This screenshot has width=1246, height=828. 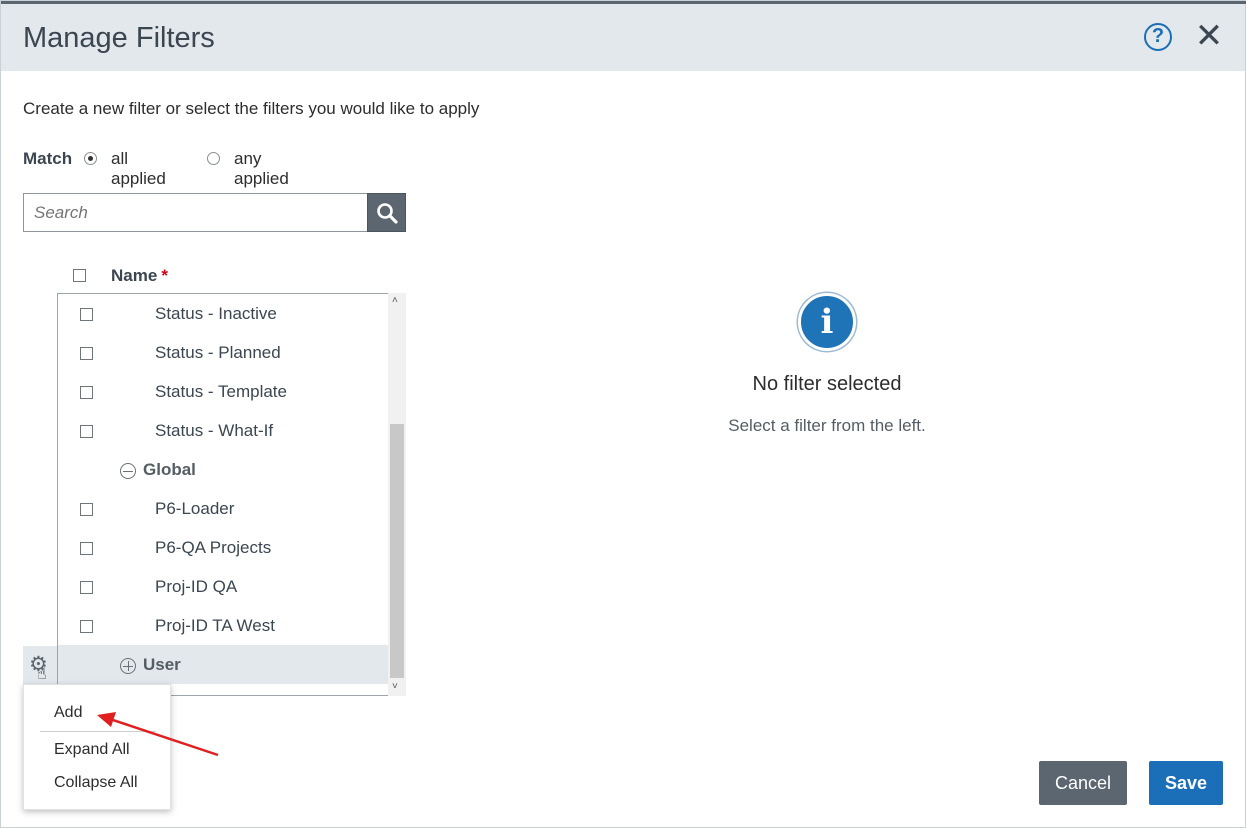 What do you see at coordinates (827, 322) in the screenshot?
I see `info-icon: i` at bounding box center [827, 322].